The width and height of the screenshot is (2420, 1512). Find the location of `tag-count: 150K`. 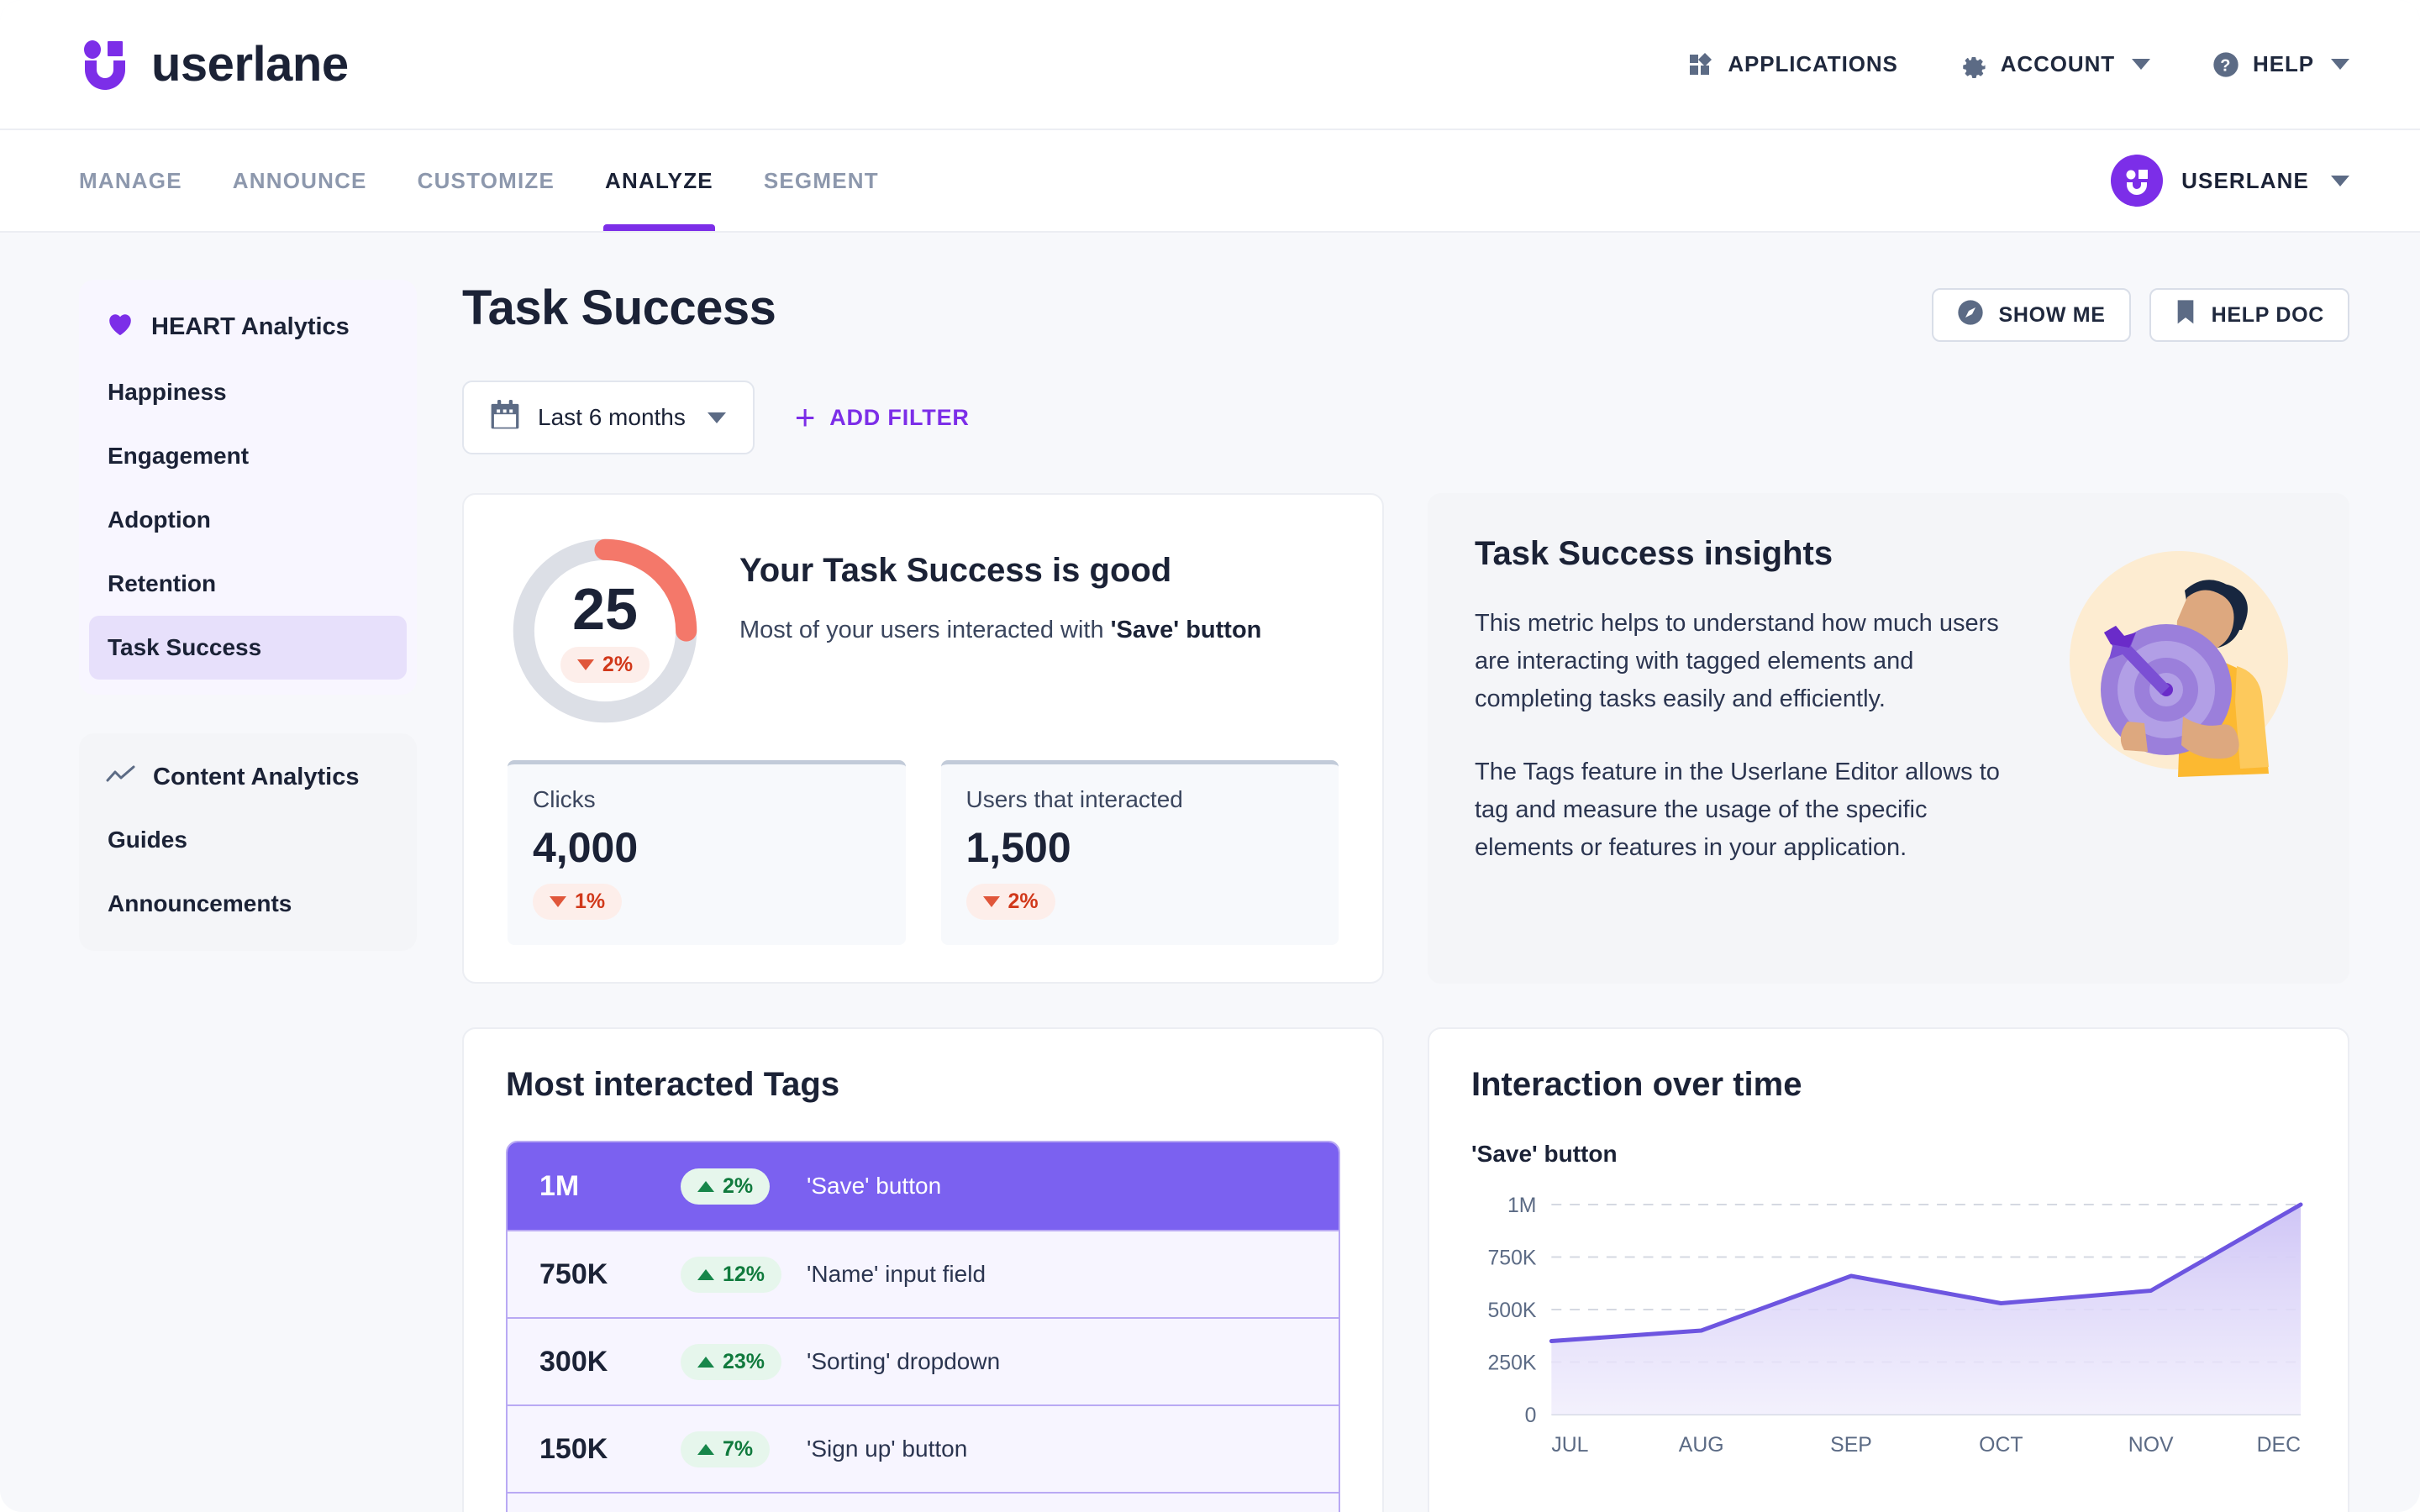

tag-count: 150K is located at coordinates (573, 1448).